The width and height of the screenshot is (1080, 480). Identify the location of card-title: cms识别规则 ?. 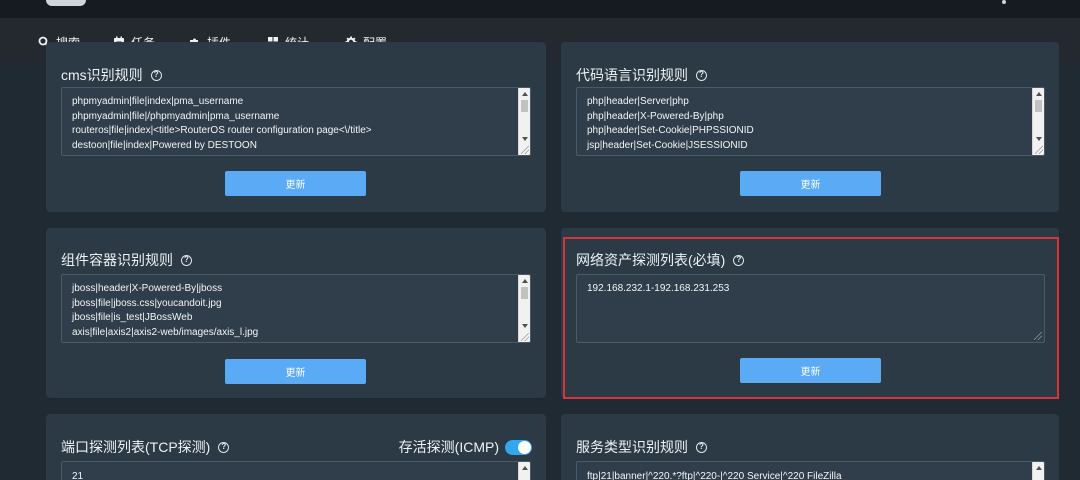
(111, 75).